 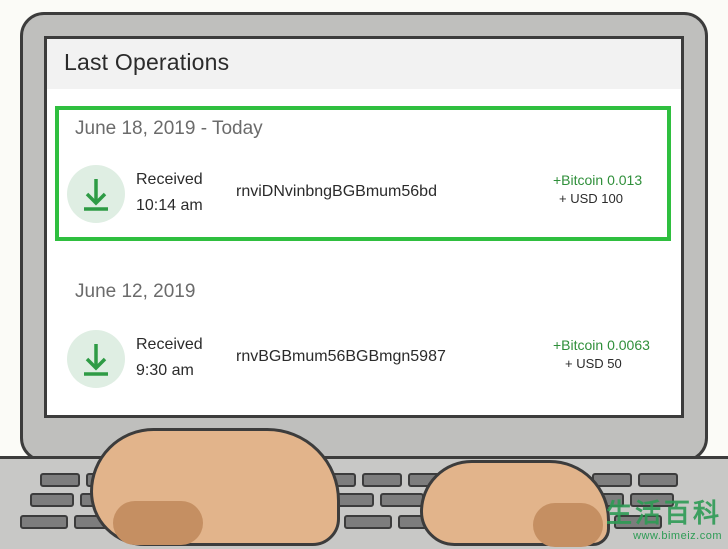 What do you see at coordinates (169, 205) in the screenshot?
I see `transaction-time: 10:14 am` at bounding box center [169, 205].